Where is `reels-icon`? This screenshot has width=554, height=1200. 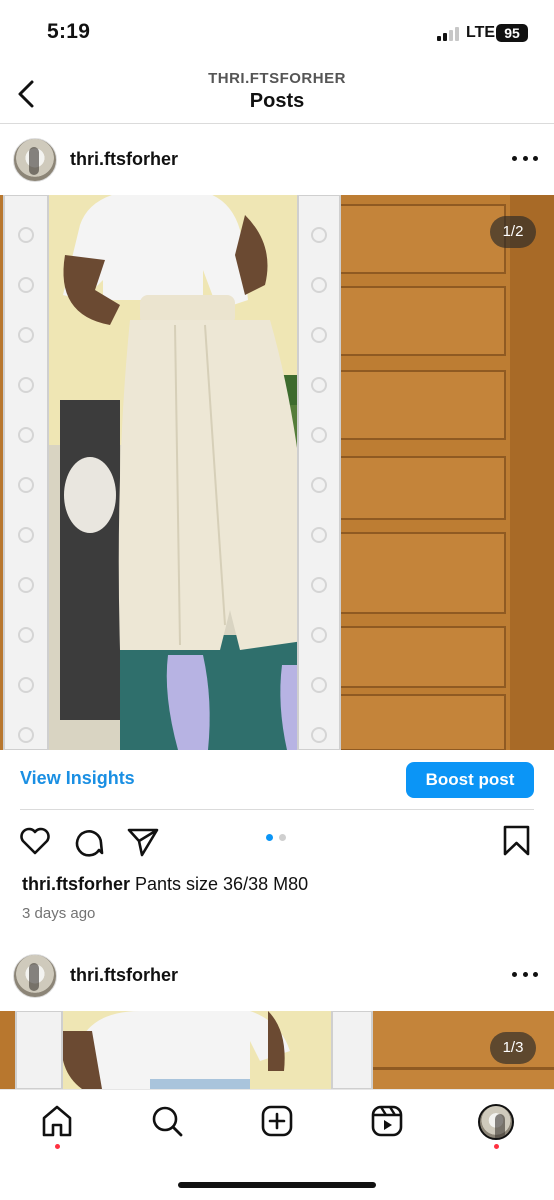 reels-icon is located at coordinates (387, 1121).